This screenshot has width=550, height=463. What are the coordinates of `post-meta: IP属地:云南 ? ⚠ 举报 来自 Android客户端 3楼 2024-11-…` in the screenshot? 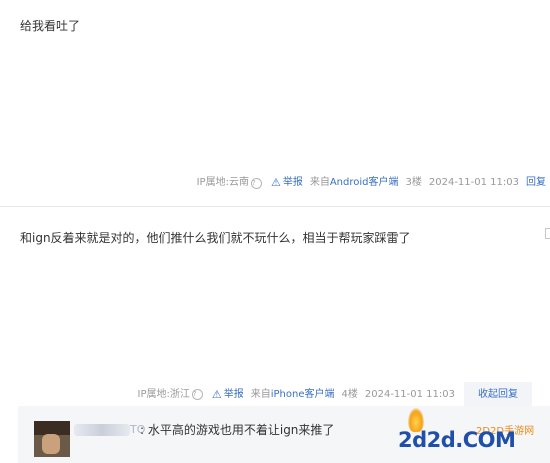 It's located at (371, 183).